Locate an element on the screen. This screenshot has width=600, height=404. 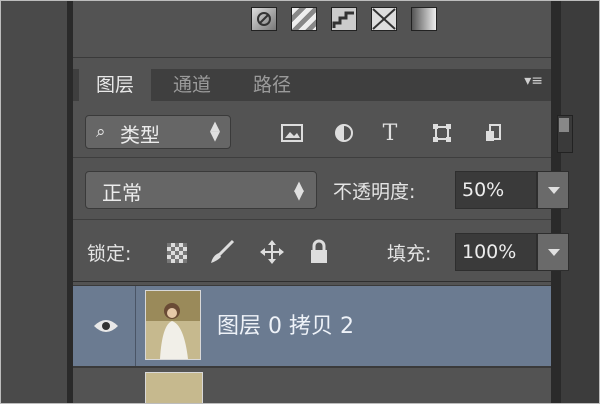
gradient-stair-icon is located at coordinates (344, 19).